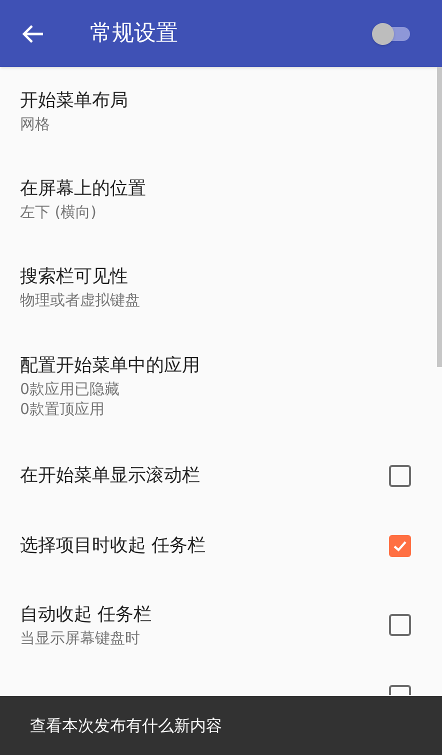  I want to click on setting-title: 搜索栏可见性, so click(74, 277).